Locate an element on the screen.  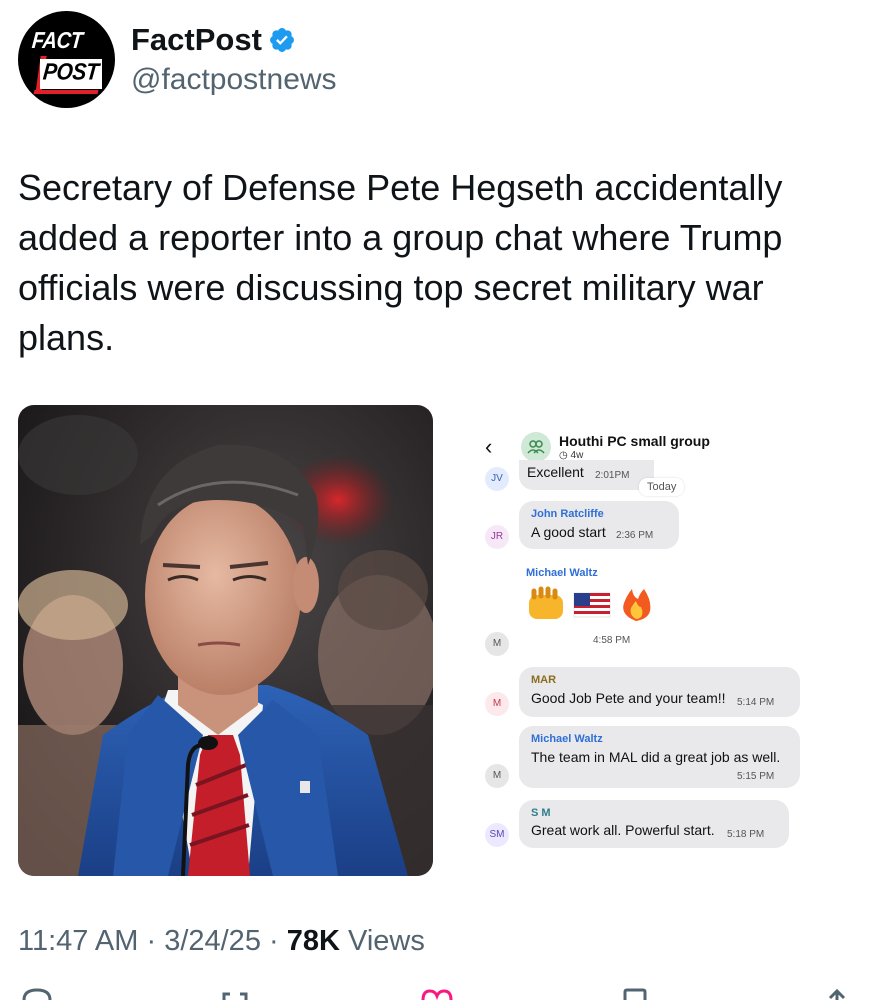
emoji-reactions is located at coordinates (590, 603).